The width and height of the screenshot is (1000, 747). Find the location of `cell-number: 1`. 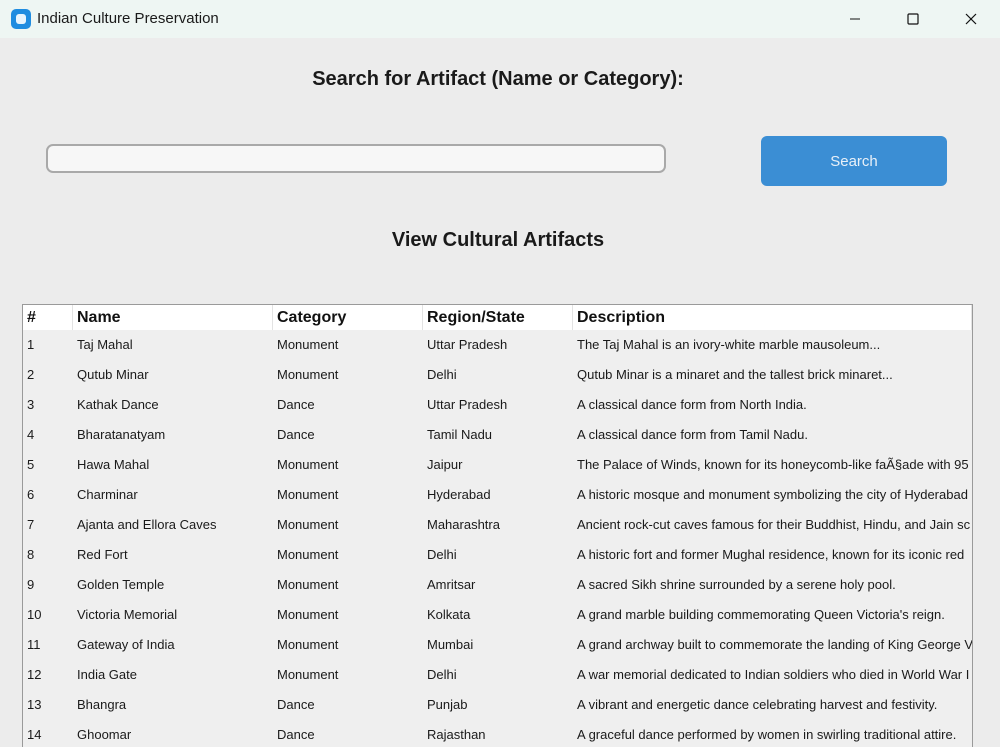

cell-number: 1 is located at coordinates (31, 344).